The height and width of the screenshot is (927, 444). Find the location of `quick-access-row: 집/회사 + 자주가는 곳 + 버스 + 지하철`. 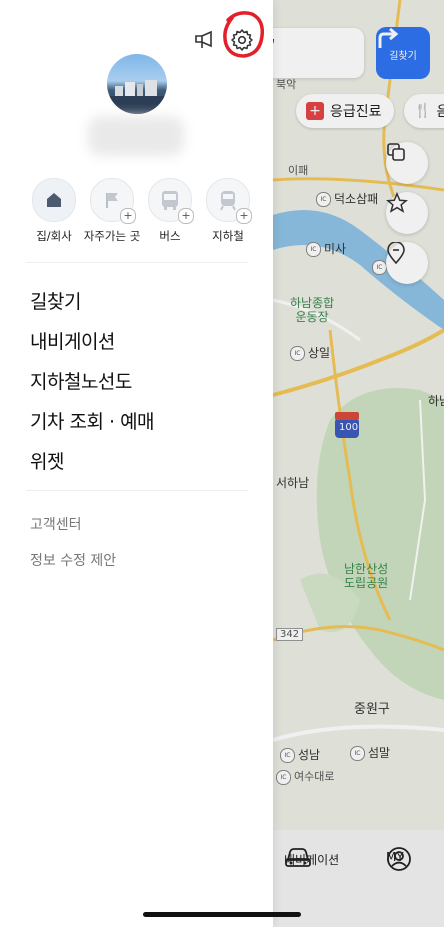

quick-access-row: 집/회사 + 자주가는 곳 + 버스 + 지하철 is located at coordinates (141, 211).